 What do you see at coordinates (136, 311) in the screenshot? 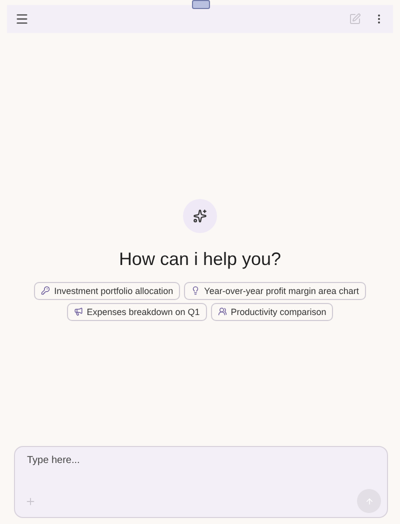
I see `suggestion-chip: Expenses breakdown on Q1` at bounding box center [136, 311].